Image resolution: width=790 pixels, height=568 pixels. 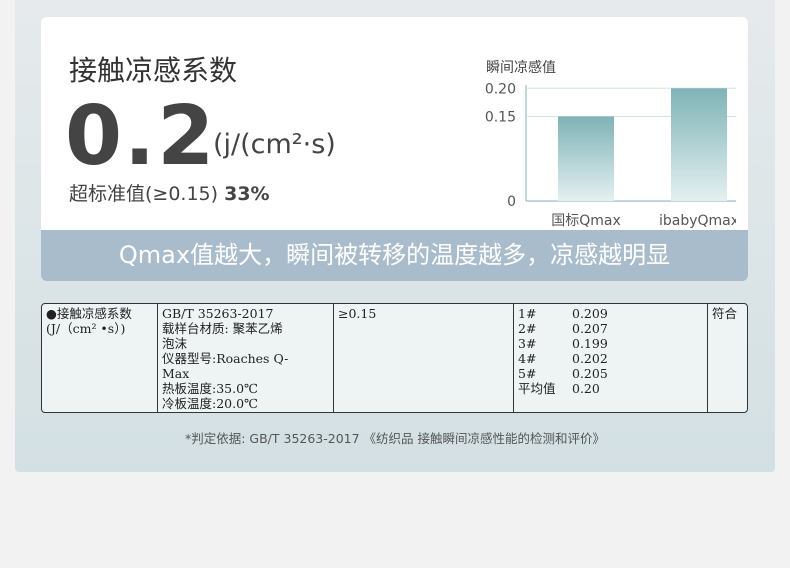 What do you see at coordinates (86, 328) in the screenshot?
I see `item-line: (J/（cm² •s）)` at bounding box center [86, 328].